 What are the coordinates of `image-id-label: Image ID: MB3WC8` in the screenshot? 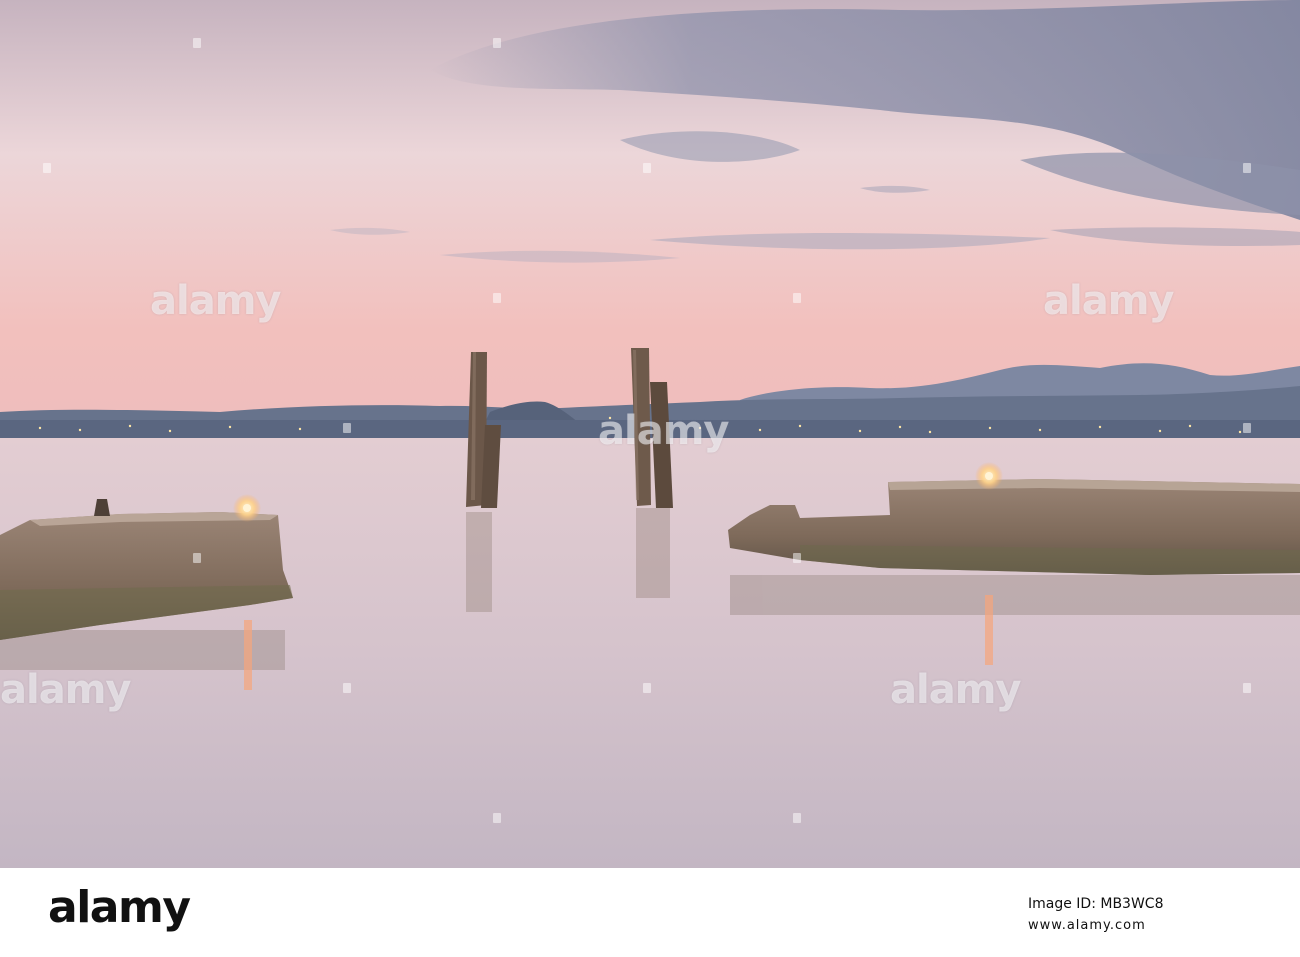 It's located at (1096, 904).